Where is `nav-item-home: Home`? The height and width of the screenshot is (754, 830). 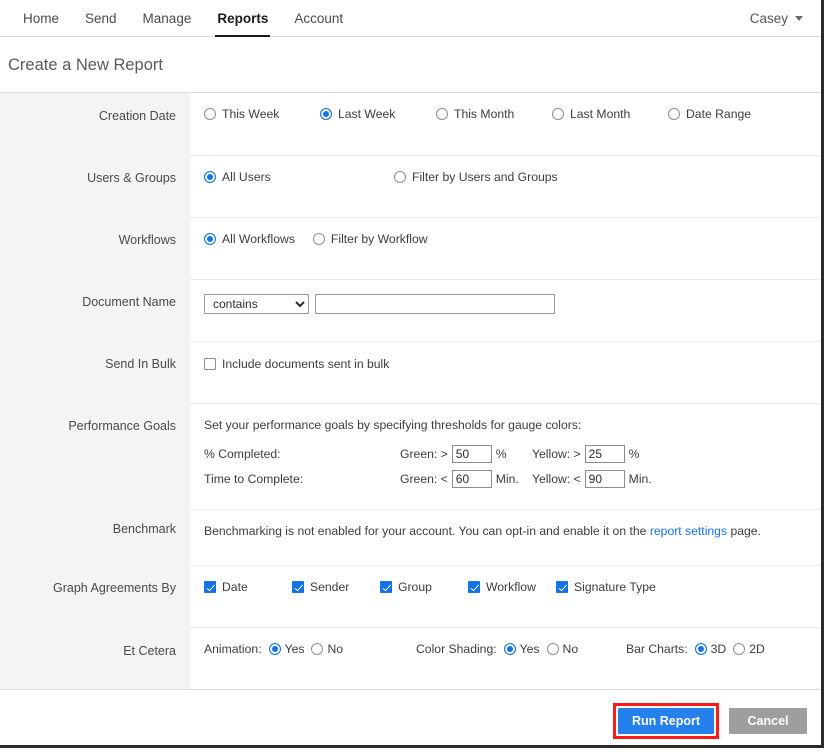
nav-item-home: Home is located at coordinates (41, 18).